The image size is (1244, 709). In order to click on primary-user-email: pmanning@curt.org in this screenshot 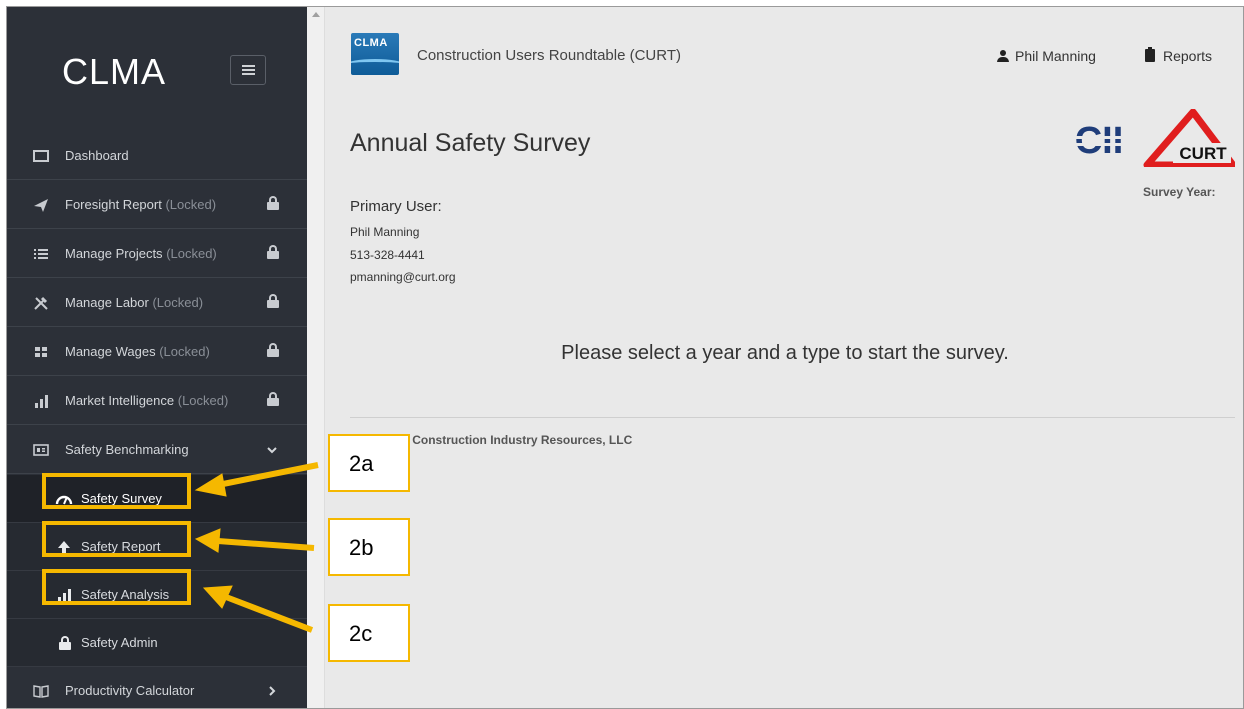, I will do `click(403, 277)`.